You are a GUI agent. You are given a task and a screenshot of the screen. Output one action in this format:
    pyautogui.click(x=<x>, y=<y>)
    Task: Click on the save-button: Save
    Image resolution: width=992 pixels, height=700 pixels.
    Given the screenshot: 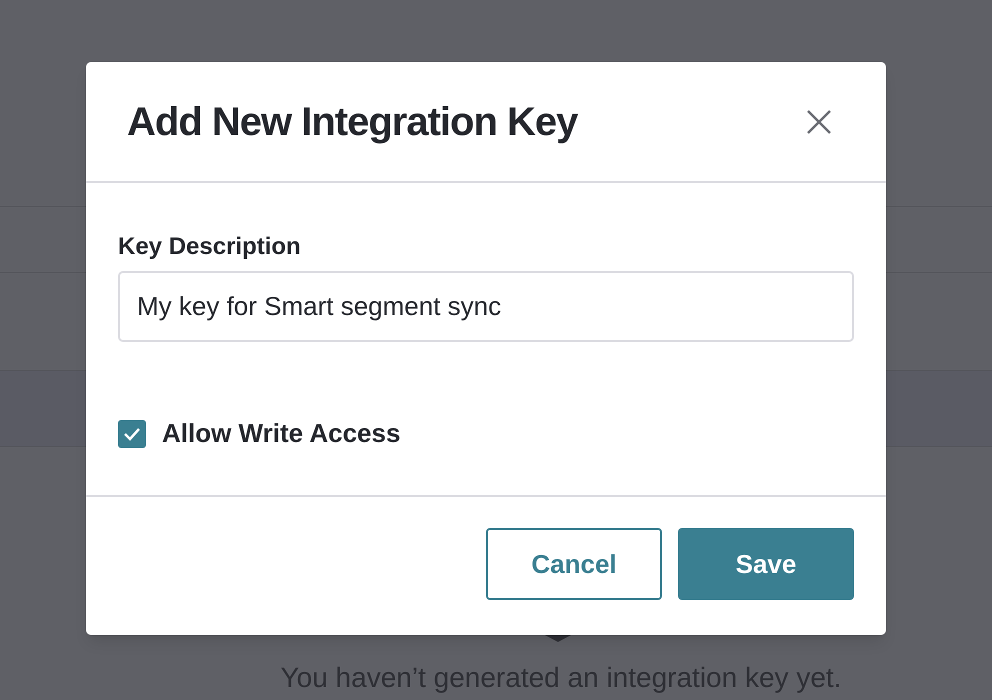 What is the action you would take?
    pyautogui.click(x=766, y=564)
    